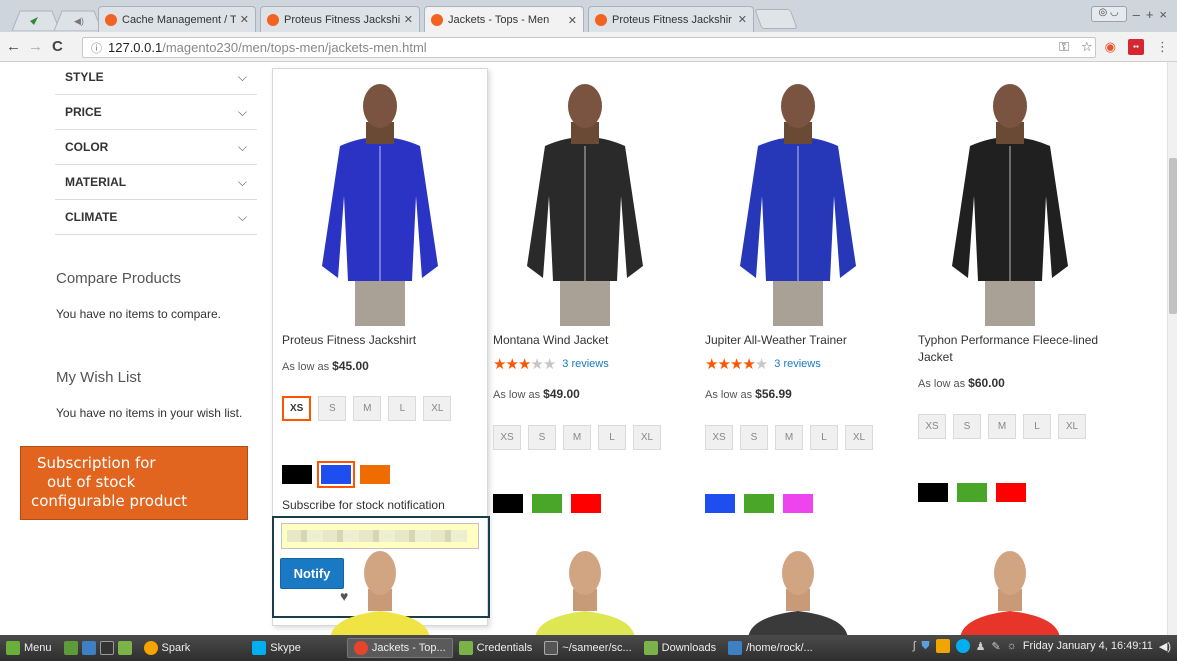  I want to click on callout-line: configurable product, so click(109, 501).